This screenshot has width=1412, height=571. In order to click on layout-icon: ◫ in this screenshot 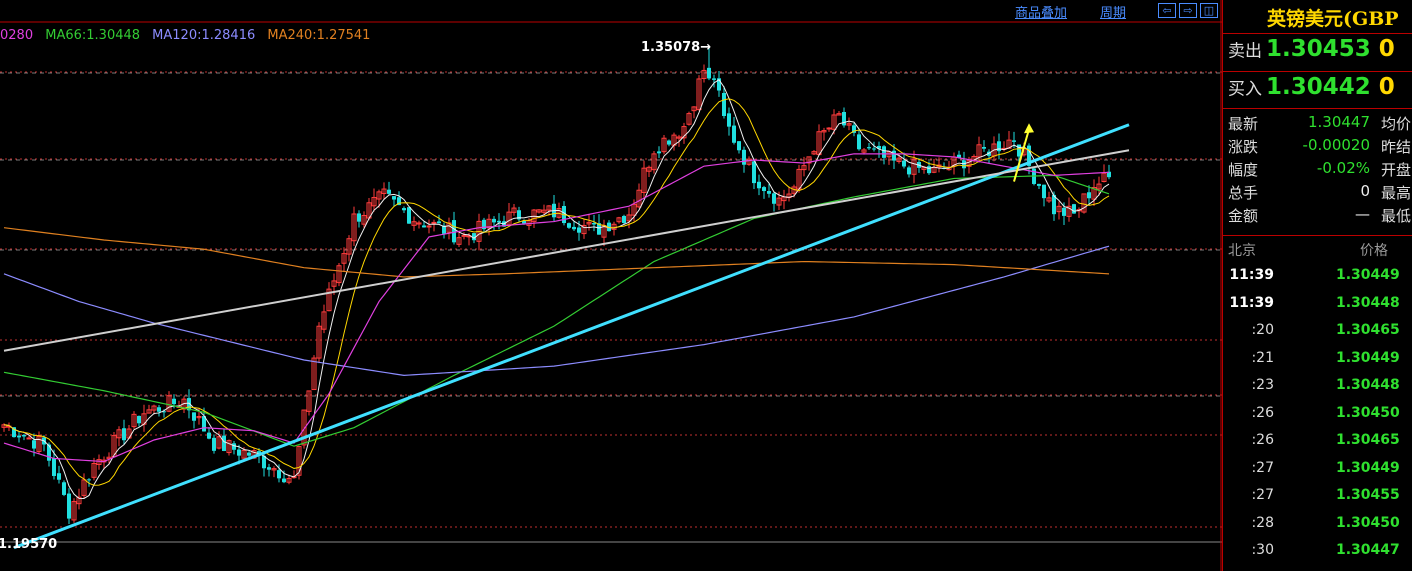, I will do `click(1209, 10)`.